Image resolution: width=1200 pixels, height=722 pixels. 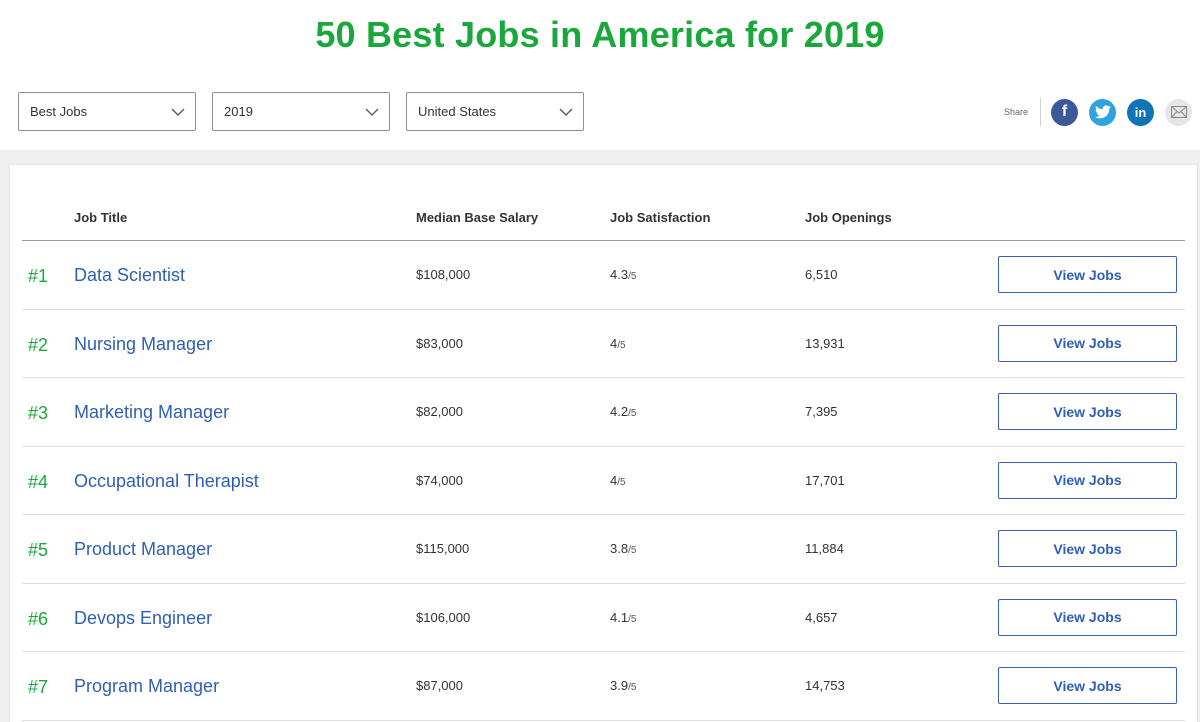 What do you see at coordinates (129, 275) in the screenshot?
I see `job-title-link: Data Scientist` at bounding box center [129, 275].